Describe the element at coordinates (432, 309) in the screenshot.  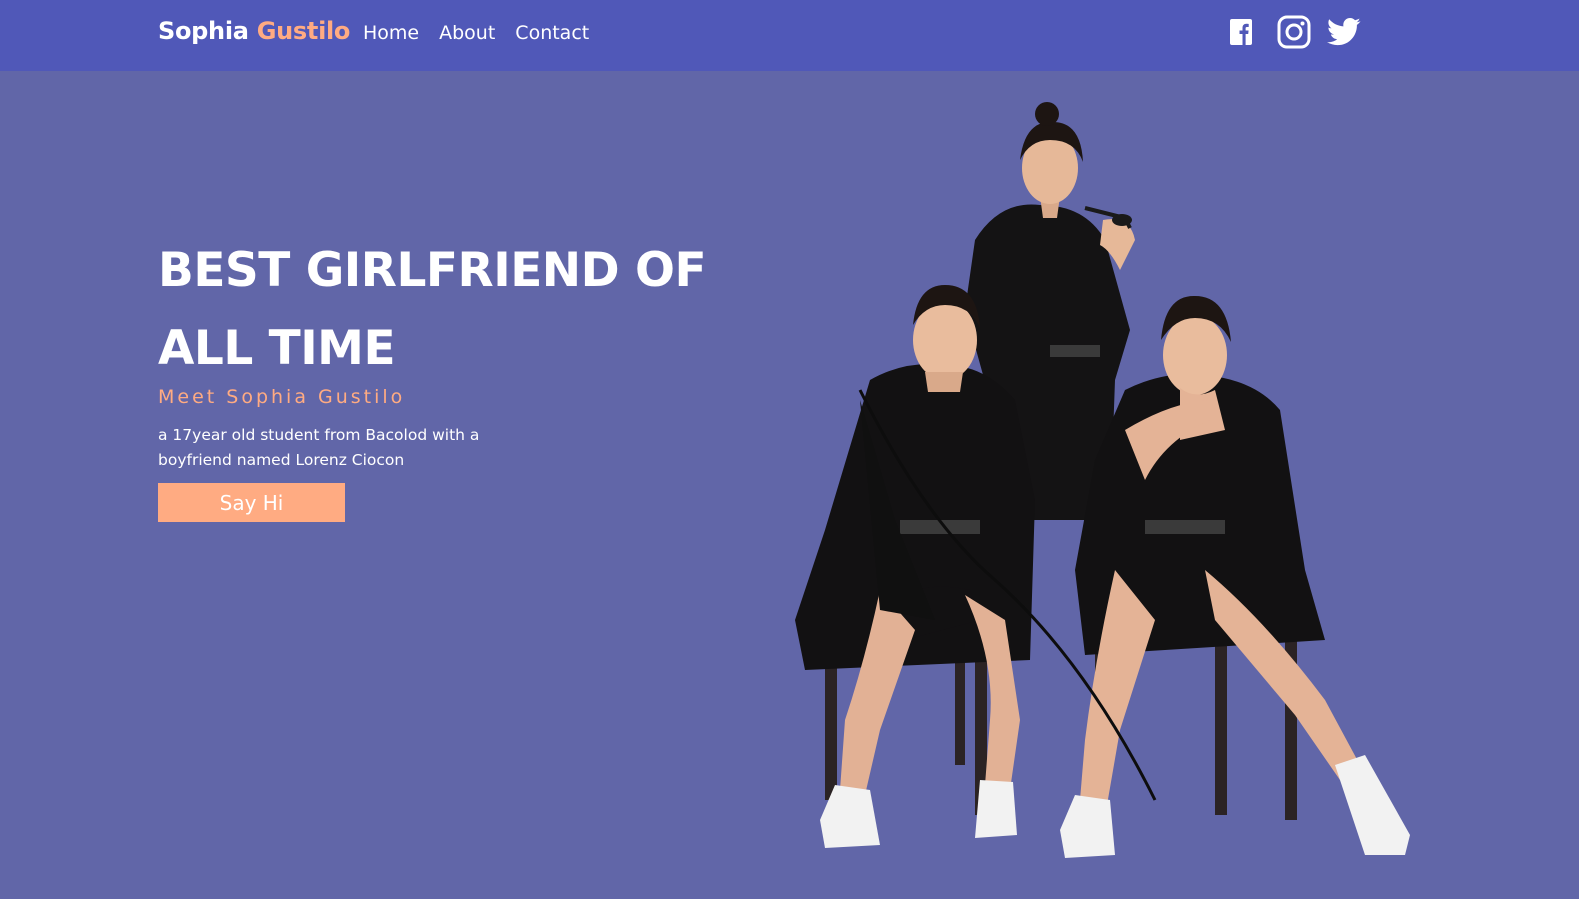
I see `hero-title: BEST GIRLFRIEND OF ALL TIME` at that location.